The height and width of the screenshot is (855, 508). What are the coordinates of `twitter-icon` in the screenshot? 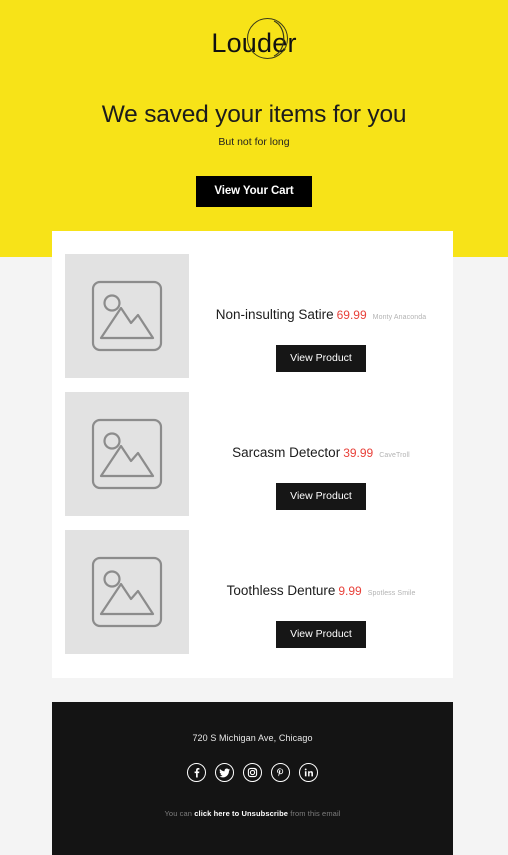 It's located at (224, 772).